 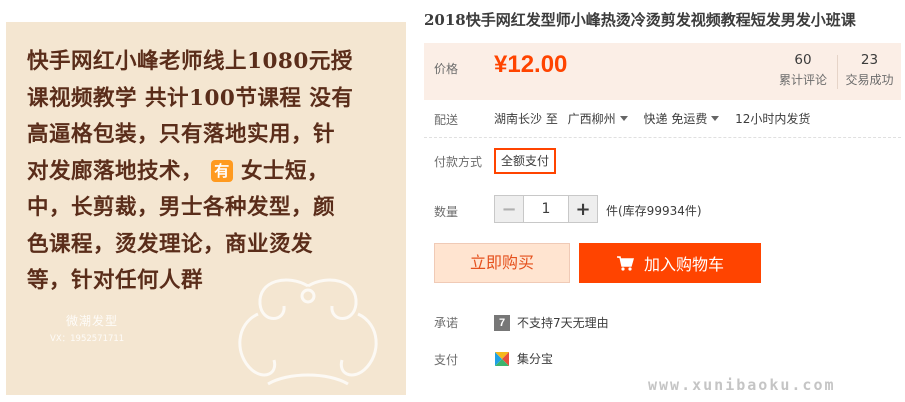 I want to click on quantity-stepper: − 1 +, so click(x=546, y=209).